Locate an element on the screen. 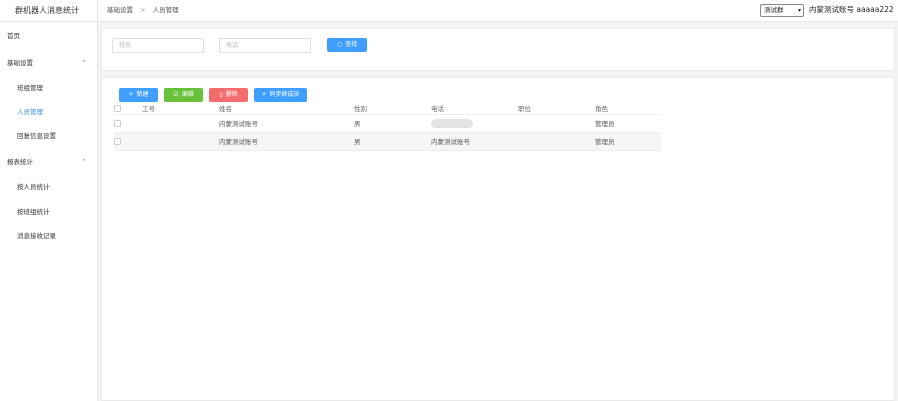 This screenshot has height=401, width=898. sidebar-item-message-records: 消息接收记录 is located at coordinates (49, 236).